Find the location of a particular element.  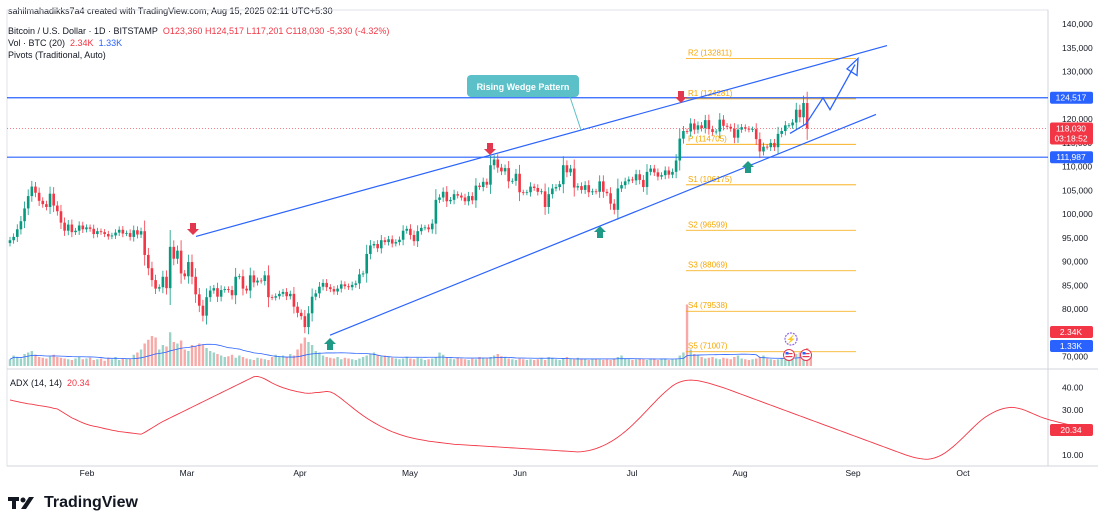

support-price-badge: 111,987 is located at coordinates (1071, 157).